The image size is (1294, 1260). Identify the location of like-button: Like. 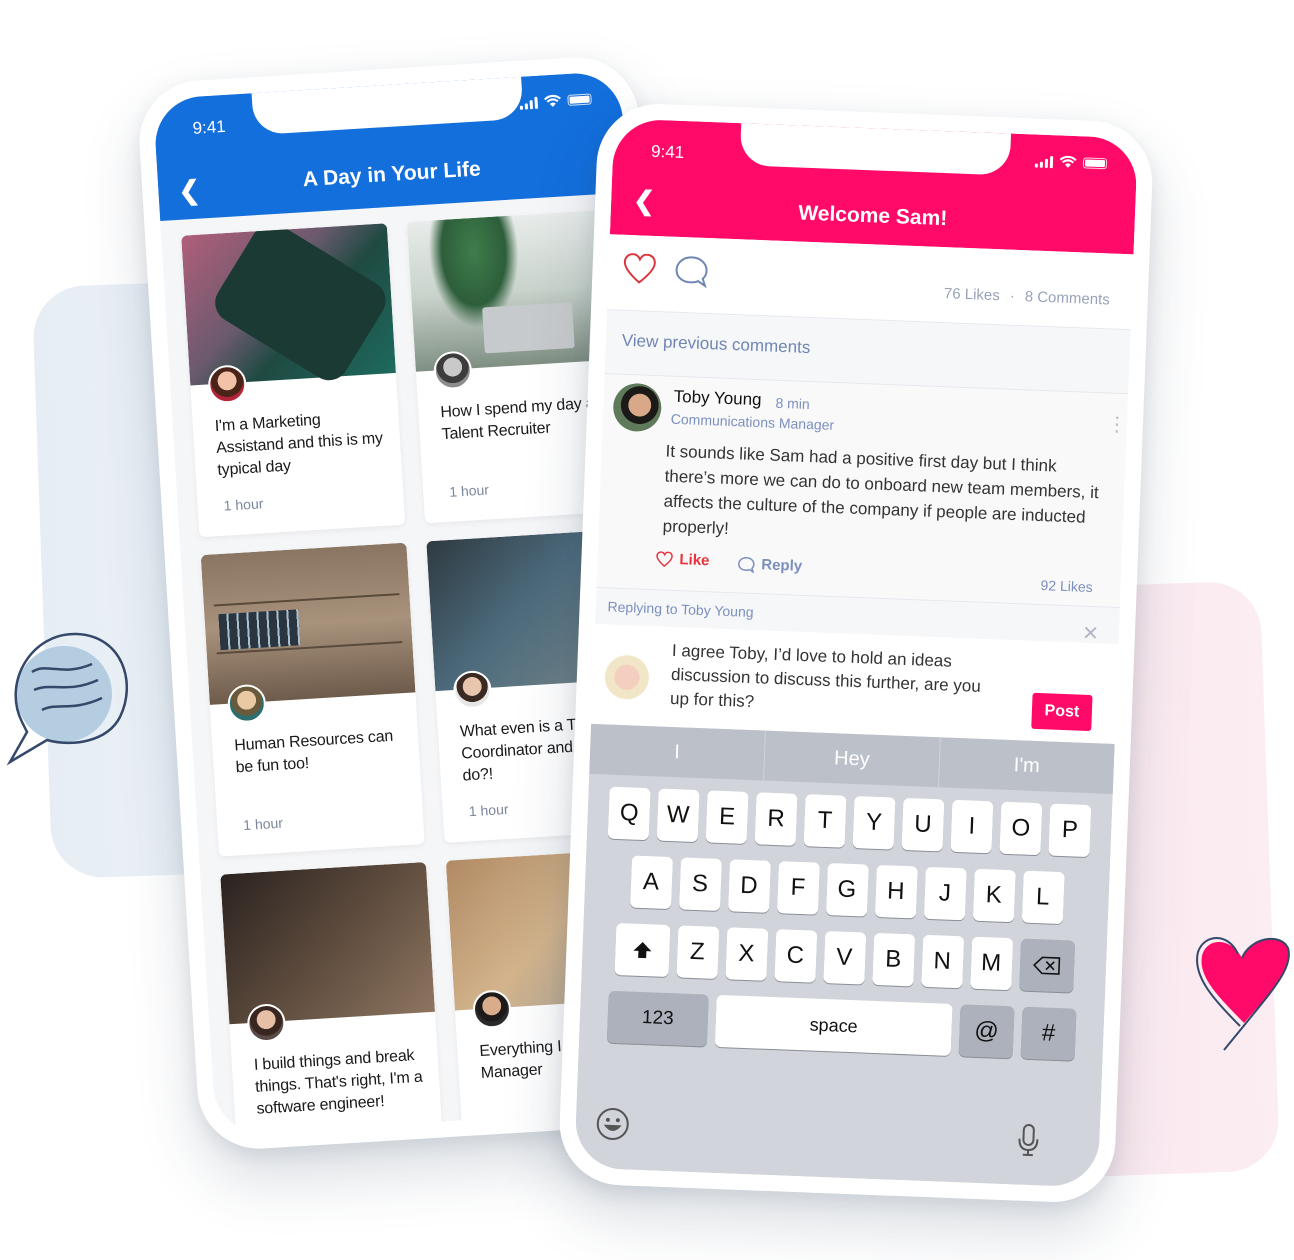
(682, 559).